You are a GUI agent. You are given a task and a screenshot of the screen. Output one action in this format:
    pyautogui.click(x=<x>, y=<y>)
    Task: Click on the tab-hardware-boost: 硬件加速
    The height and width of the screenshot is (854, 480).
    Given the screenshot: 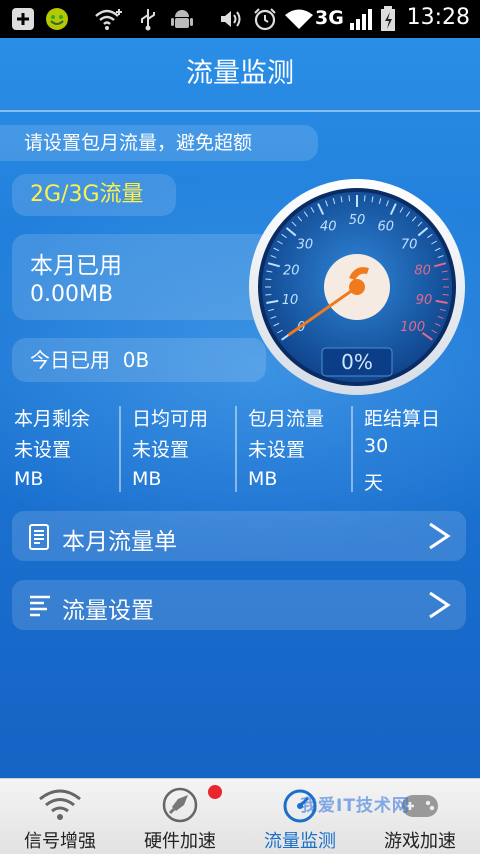 What is the action you would take?
    pyautogui.click(x=180, y=816)
    